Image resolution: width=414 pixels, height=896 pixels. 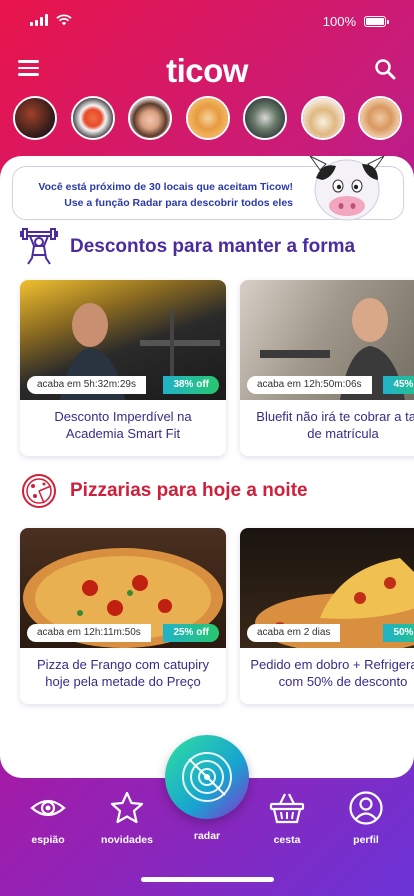 I want to click on eye-icon, so click(x=48, y=808).